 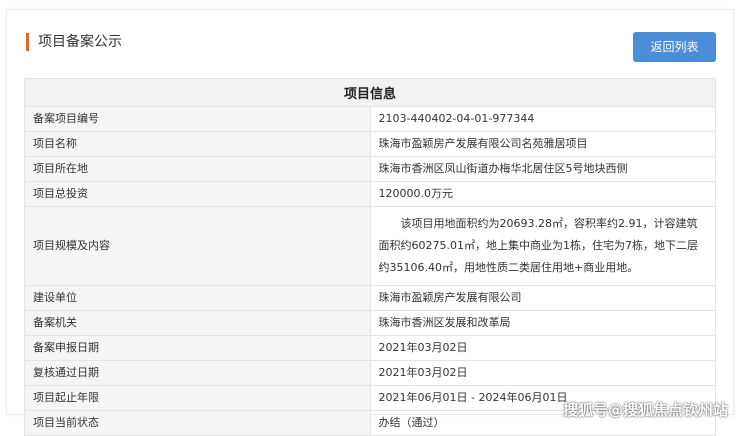 What do you see at coordinates (197, 169) in the screenshot?
I see `row-label: 项目所在地` at bounding box center [197, 169].